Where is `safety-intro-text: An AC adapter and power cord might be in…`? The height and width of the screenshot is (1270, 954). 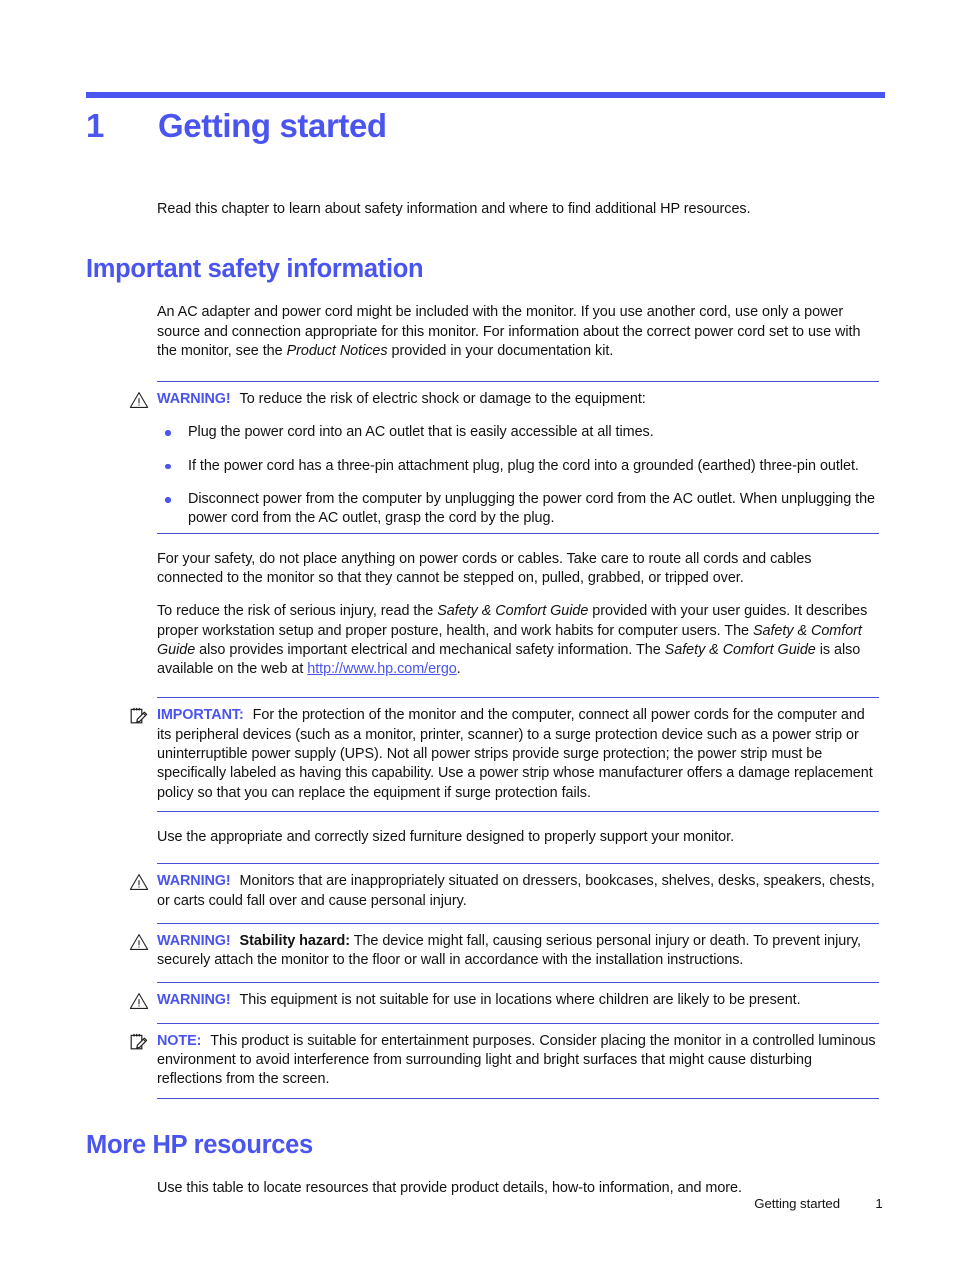
safety-intro-text: An AC adapter and power cord might be in… is located at coordinates (518, 332).